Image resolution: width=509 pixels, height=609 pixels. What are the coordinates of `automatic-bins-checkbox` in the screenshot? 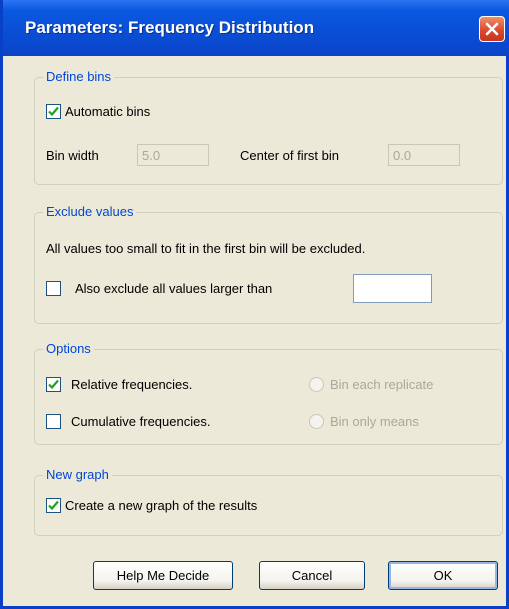 It's located at (53, 111).